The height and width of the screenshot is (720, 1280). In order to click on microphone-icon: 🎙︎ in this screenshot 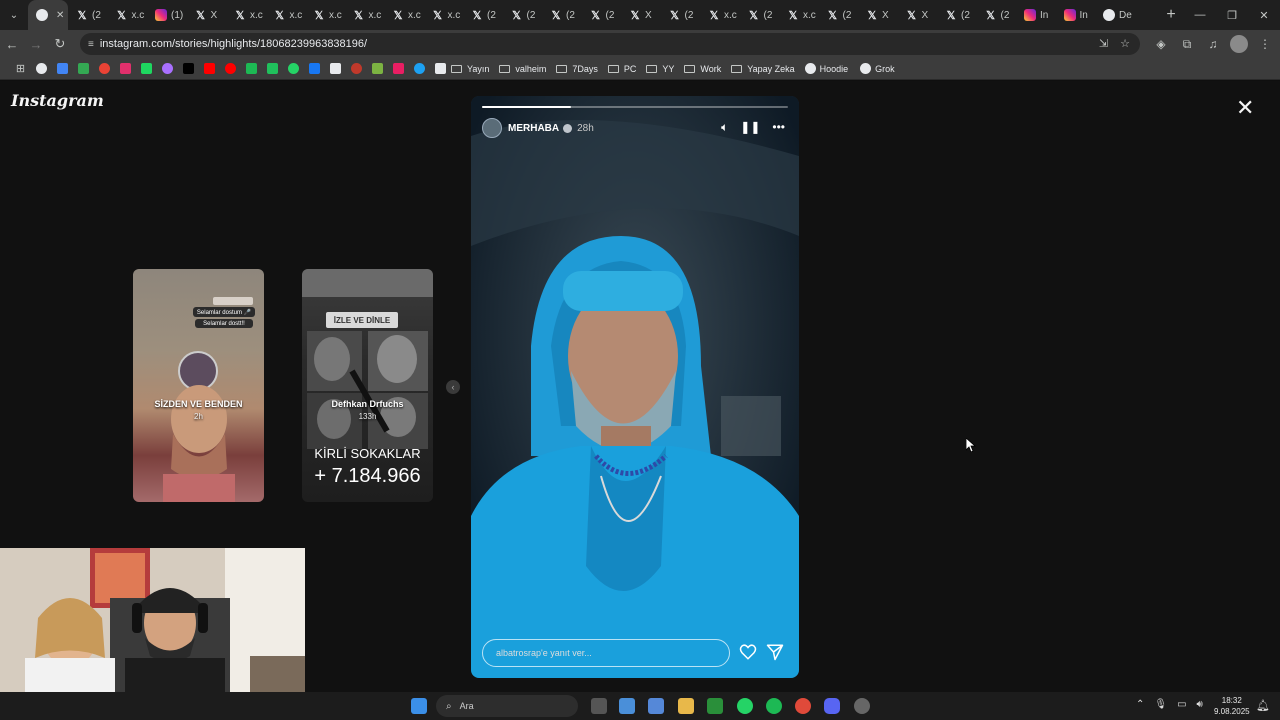, I will do `click(1160, 704)`.